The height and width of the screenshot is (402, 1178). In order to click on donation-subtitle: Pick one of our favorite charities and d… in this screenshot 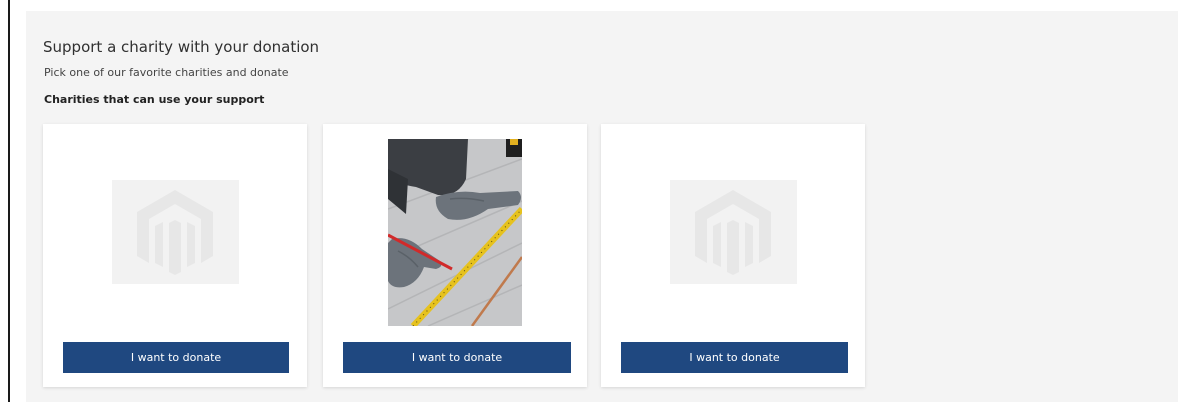, I will do `click(166, 72)`.